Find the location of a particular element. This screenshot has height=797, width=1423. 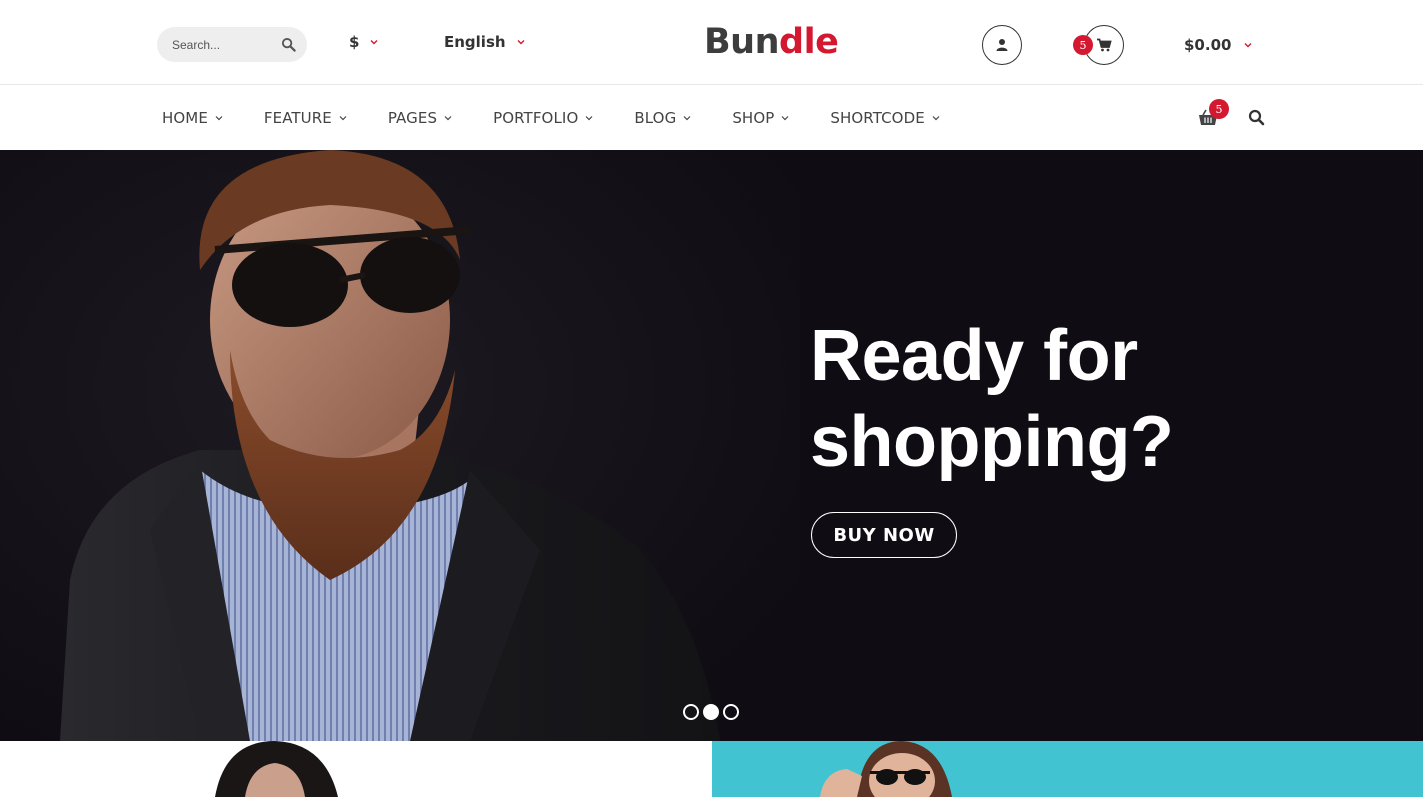

nav-item-label: PORTFOLIO is located at coordinates (536, 117).